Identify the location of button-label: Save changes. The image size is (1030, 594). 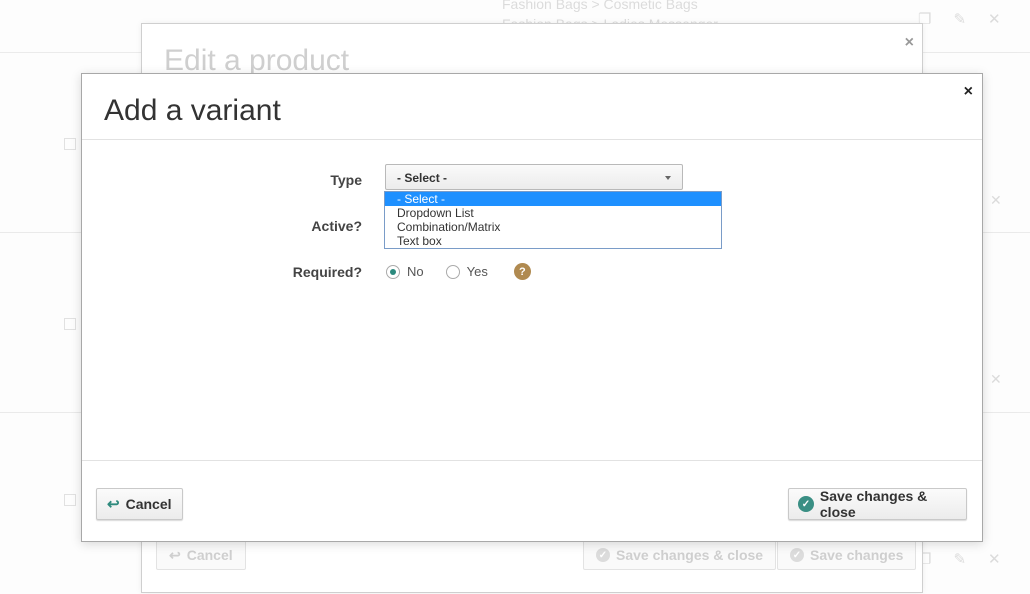
(857, 555).